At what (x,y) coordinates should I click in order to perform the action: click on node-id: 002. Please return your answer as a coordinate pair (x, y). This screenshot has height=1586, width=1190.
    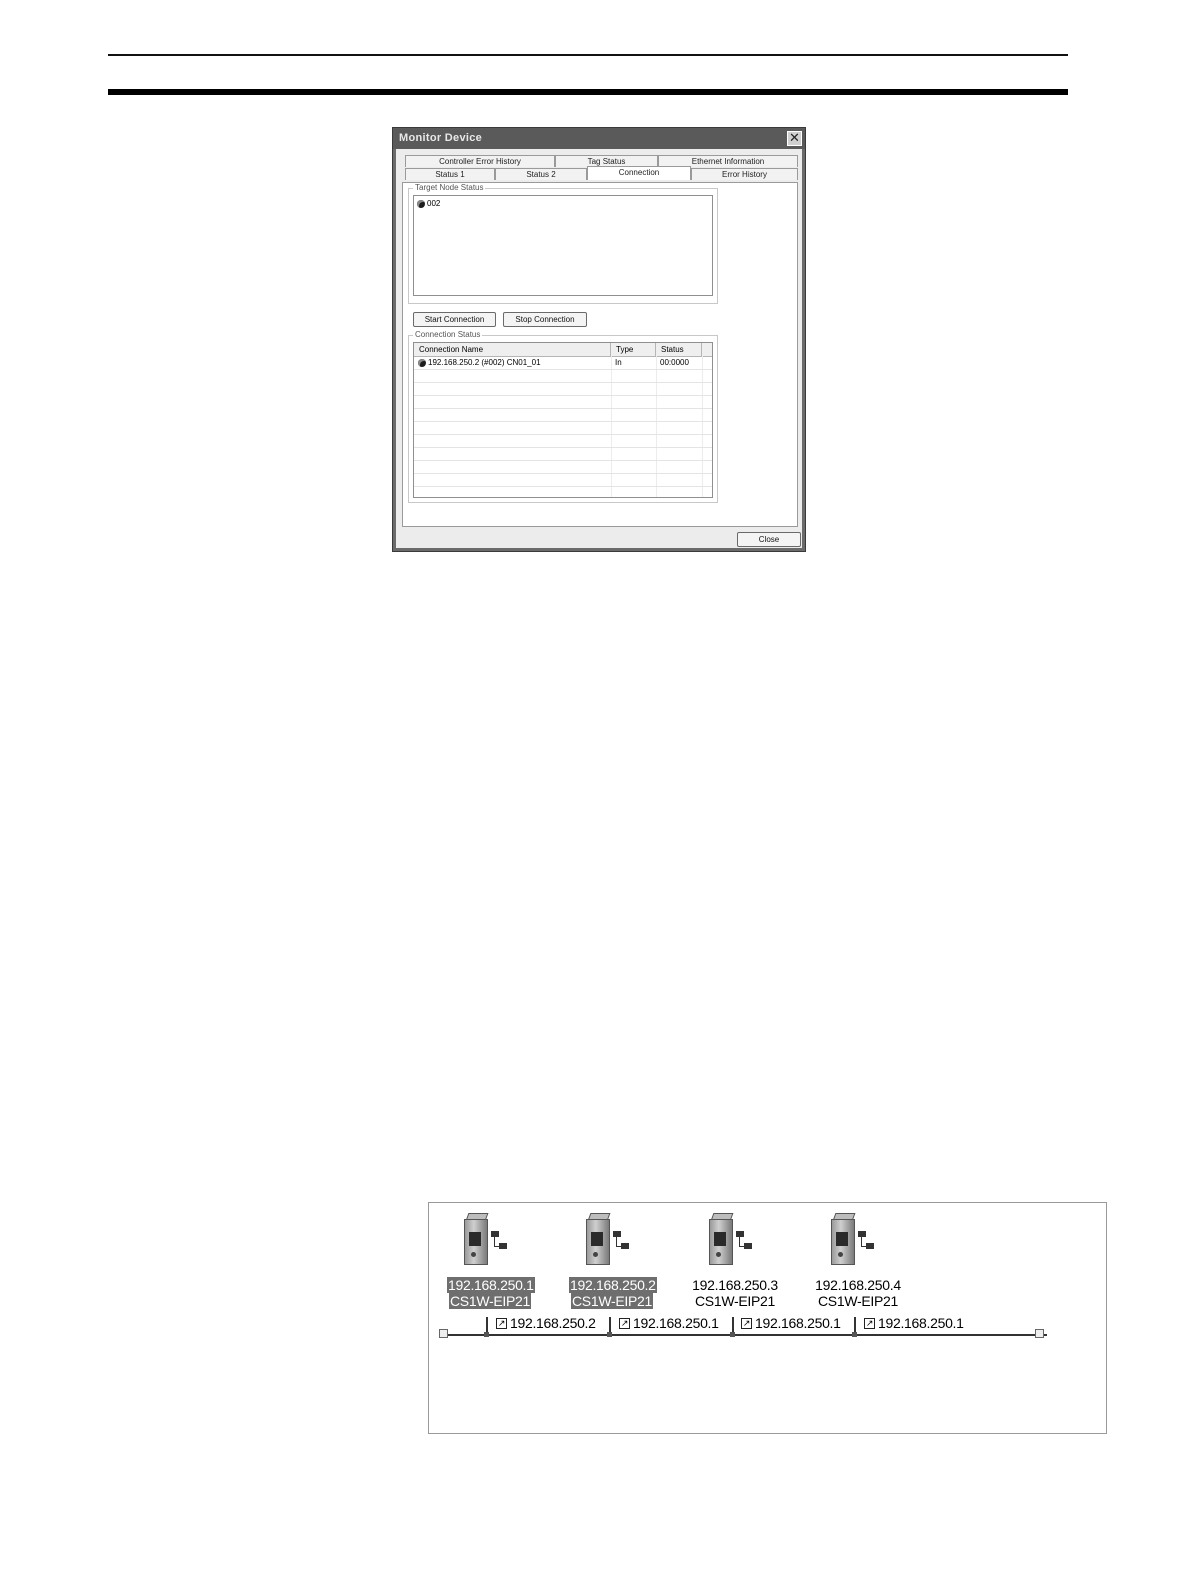
    Looking at the image, I should click on (434, 203).